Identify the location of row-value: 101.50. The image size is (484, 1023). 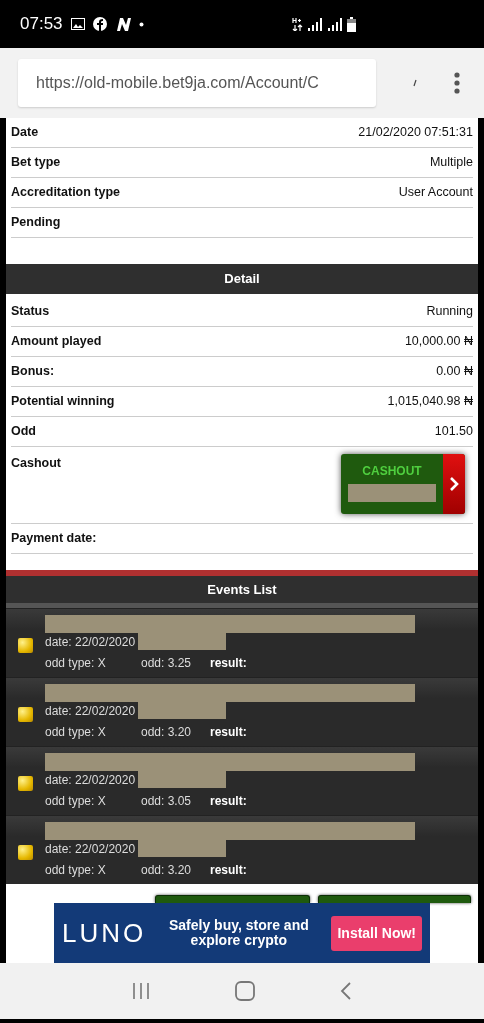
(453, 432).